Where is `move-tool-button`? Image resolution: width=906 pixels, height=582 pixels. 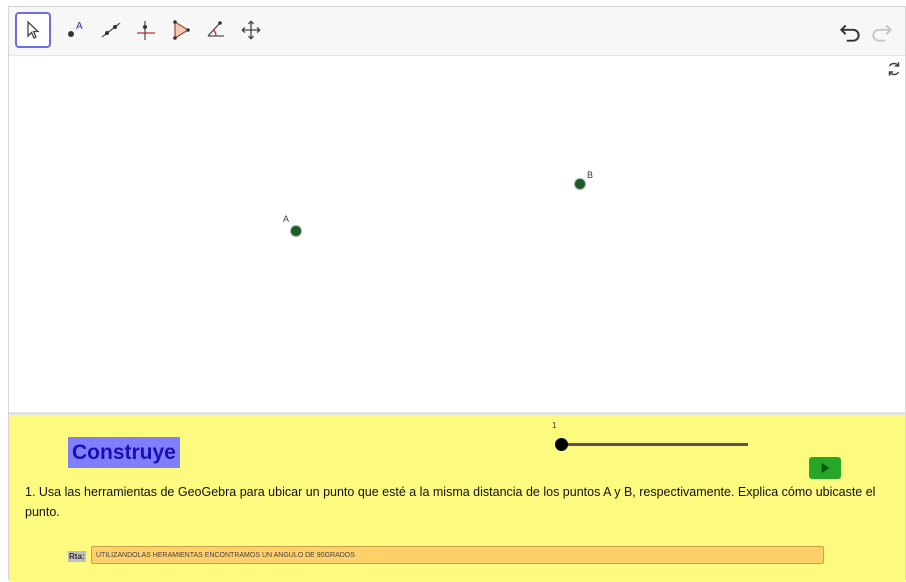 move-tool-button is located at coordinates (33, 30).